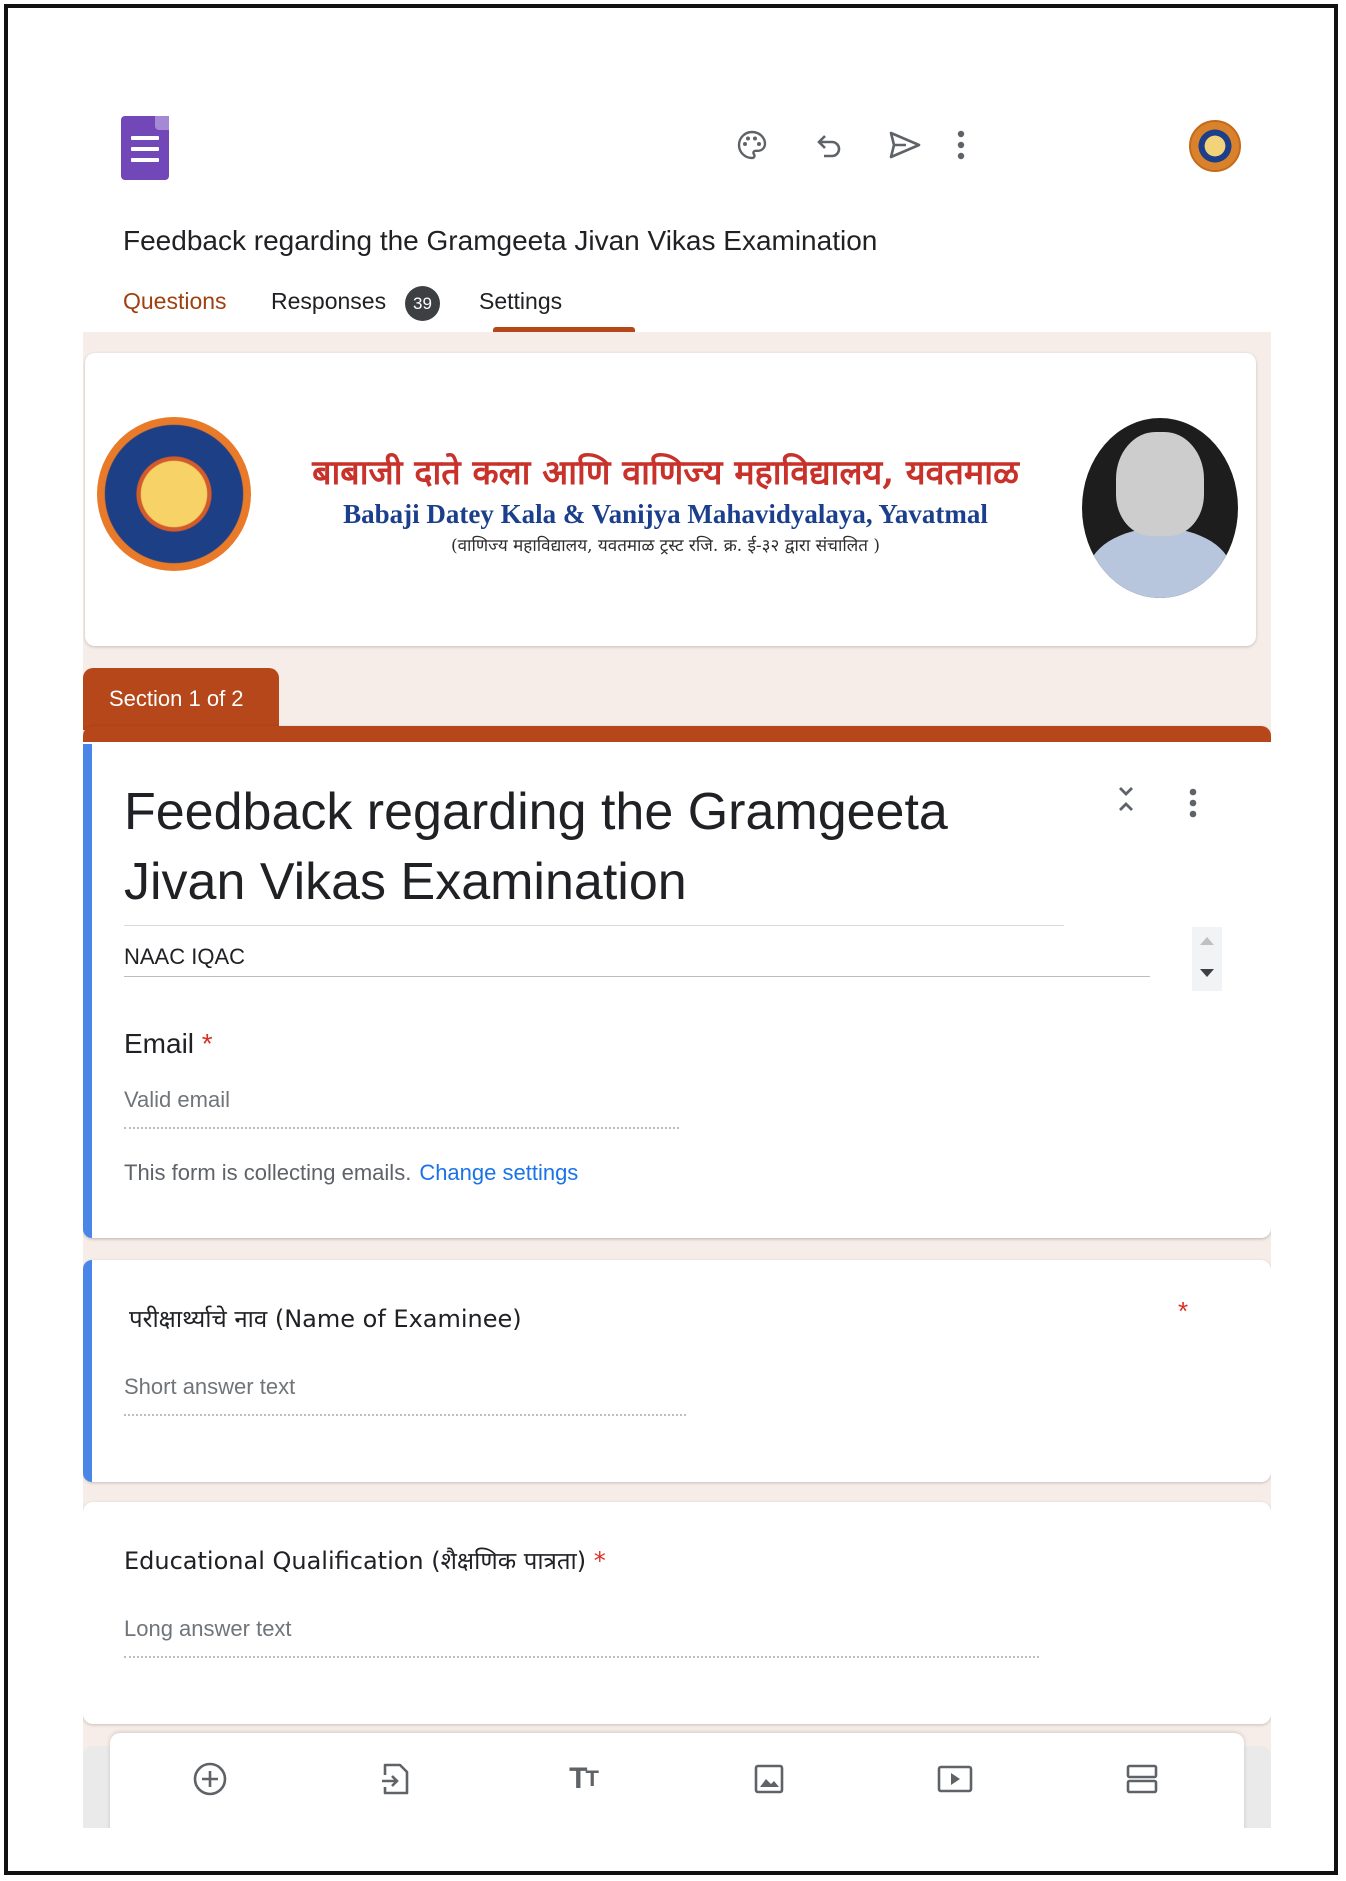 The width and height of the screenshot is (1346, 1881). Describe the element at coordinates (752, 145) in the screenshot. I see `palette-icon` at that location.